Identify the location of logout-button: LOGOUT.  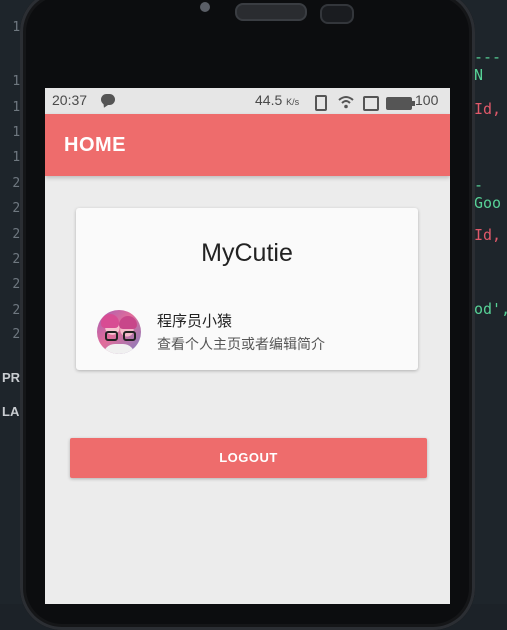
(248, 458).